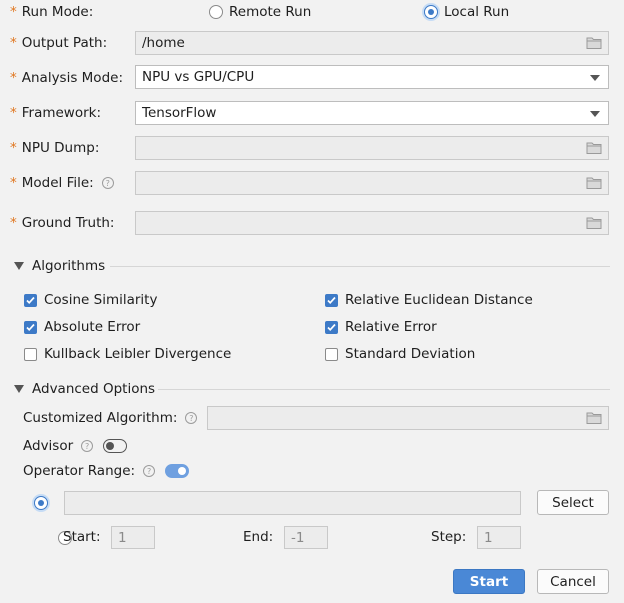  What do you see at coordinates (75, 446) in the screenshot?
I see `advisor-row: Advisor ?` at bounding box center [75, 446].